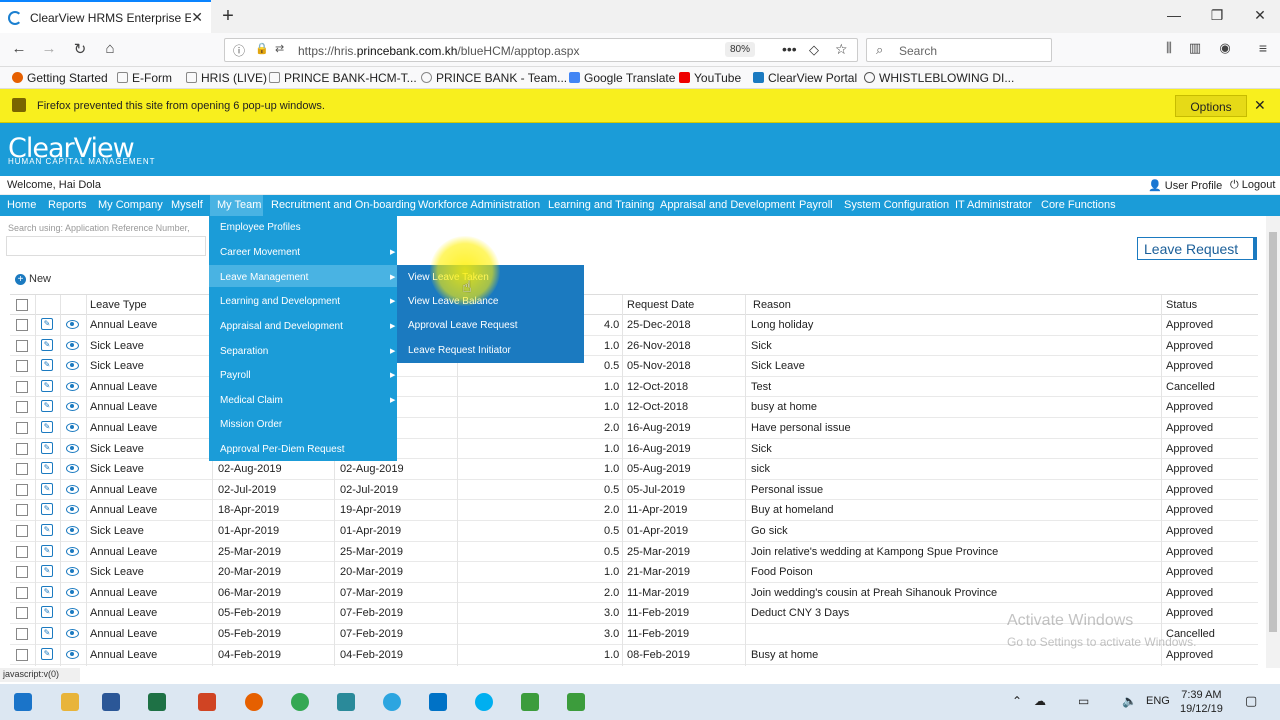  Describe the element at coordinates (1181, 305) in the screenshot. I see `header-status: Status` at that location.